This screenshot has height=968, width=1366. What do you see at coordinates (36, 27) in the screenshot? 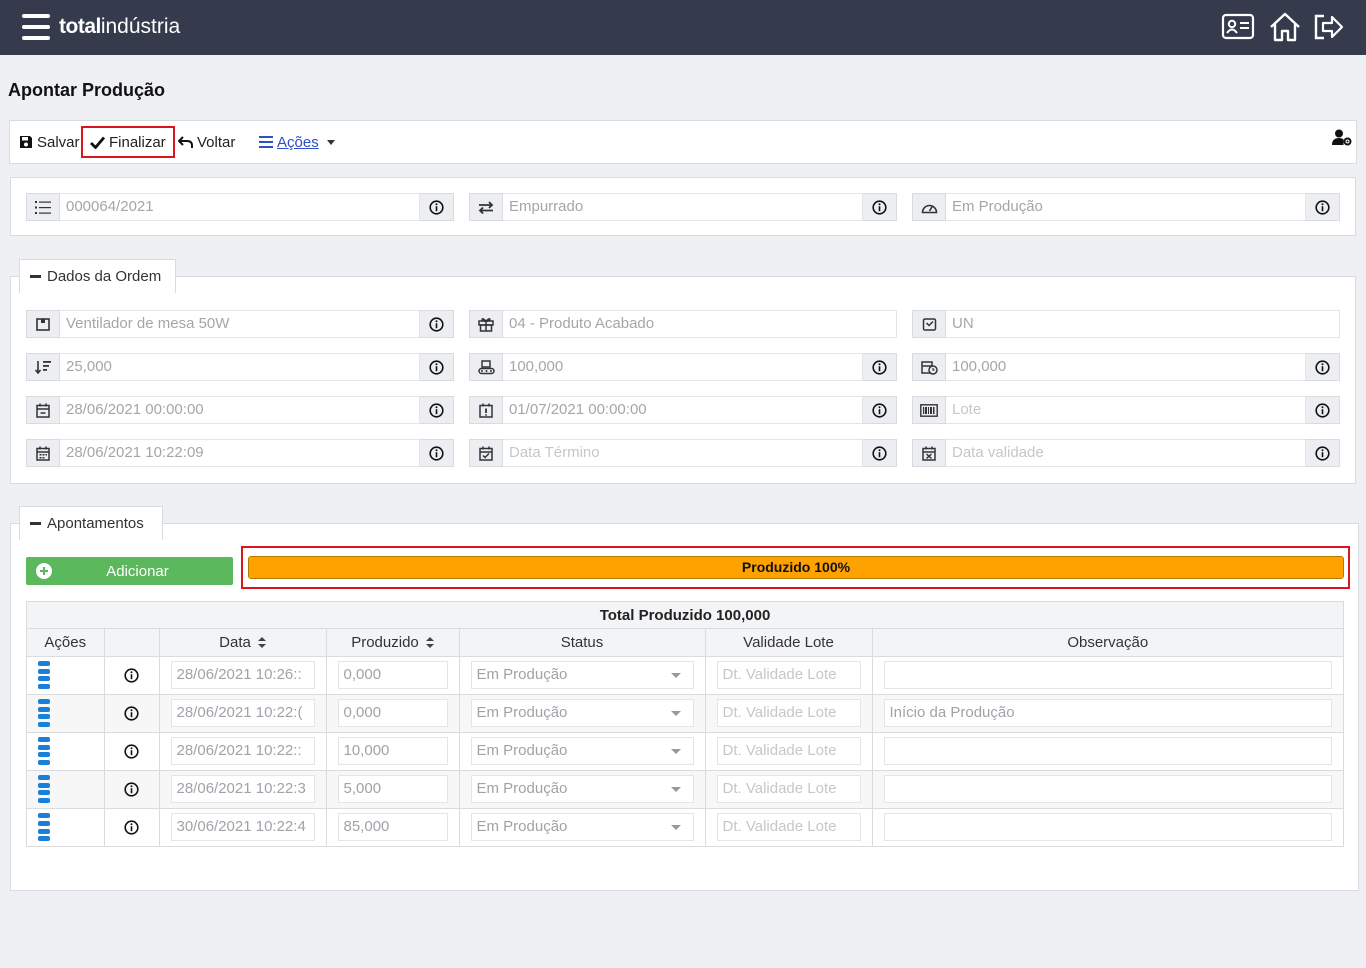
I see `hamburger-menu-icon` at bounding box center [36, 27].